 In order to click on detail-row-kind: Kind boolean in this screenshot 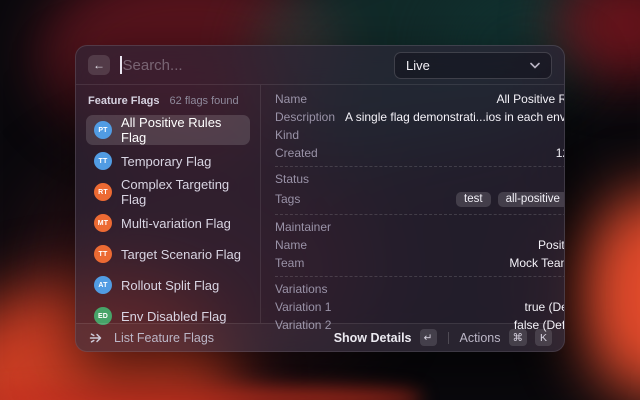, I will do `click(419, 135)`.